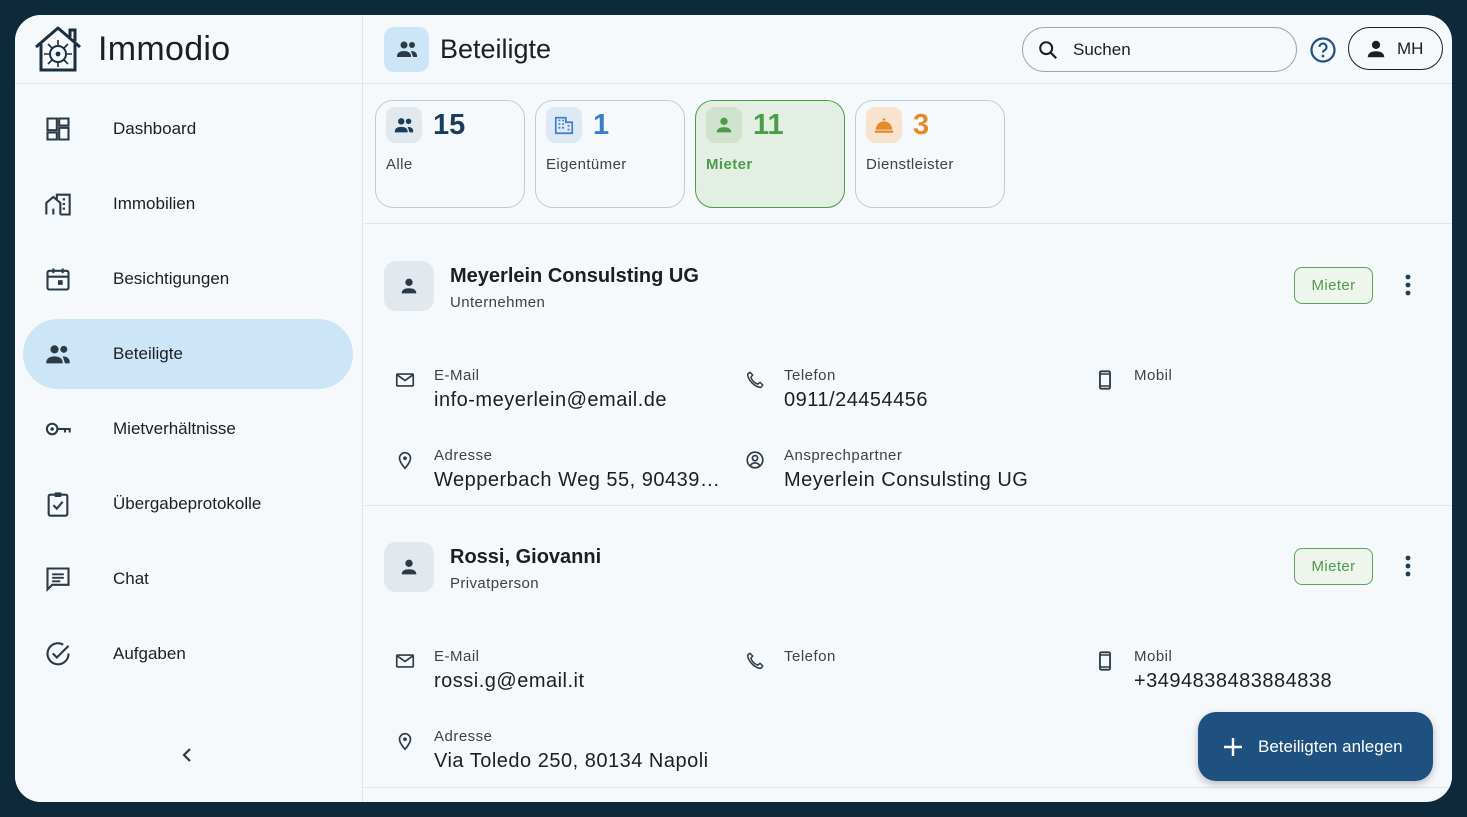 The width and height of the screenshot is (1467, 817). What do you see at coordinates (770, 154) in the screenshot?
I see `filter-mieter: 11 Mieter` at bounding box center [770, 154].